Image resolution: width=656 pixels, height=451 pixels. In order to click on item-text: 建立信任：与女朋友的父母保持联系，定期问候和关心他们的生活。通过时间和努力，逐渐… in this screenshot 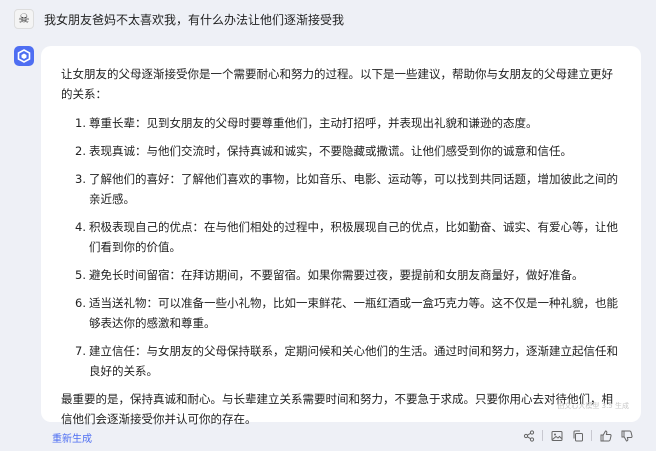, I will do `click(353, 361)`.